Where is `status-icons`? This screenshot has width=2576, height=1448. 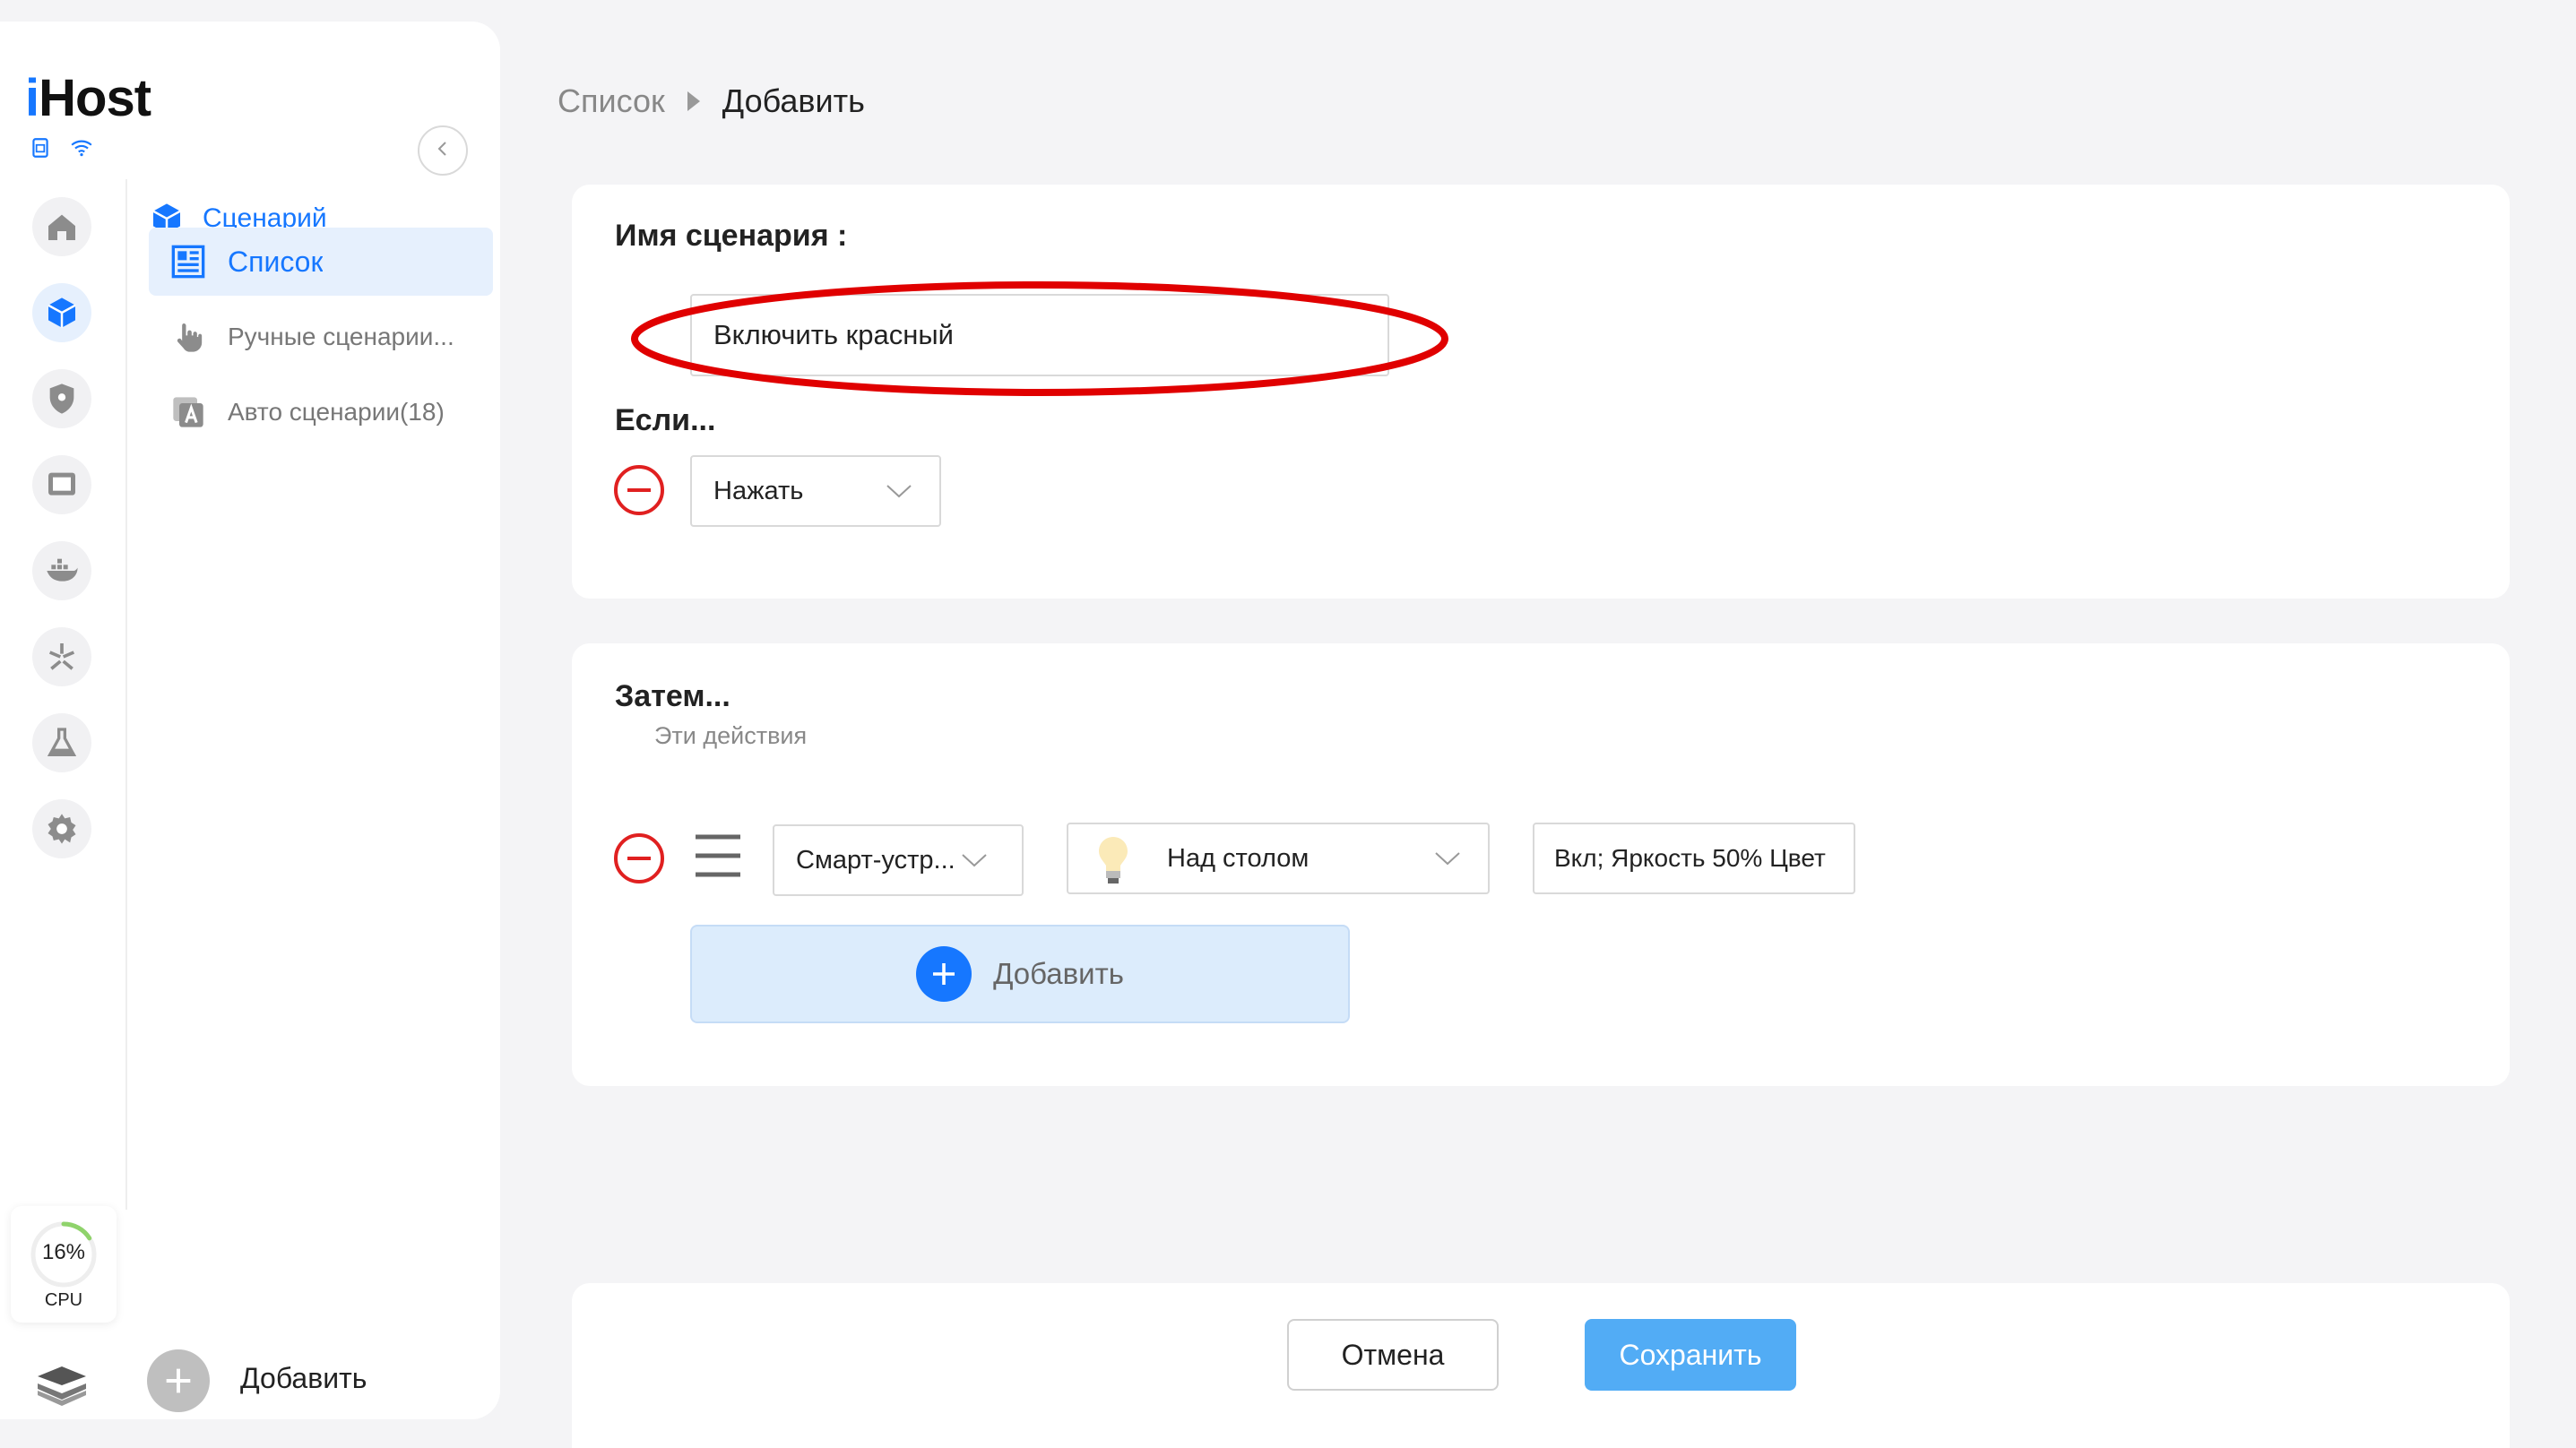
status-icons is located at coordinates (61, 150).